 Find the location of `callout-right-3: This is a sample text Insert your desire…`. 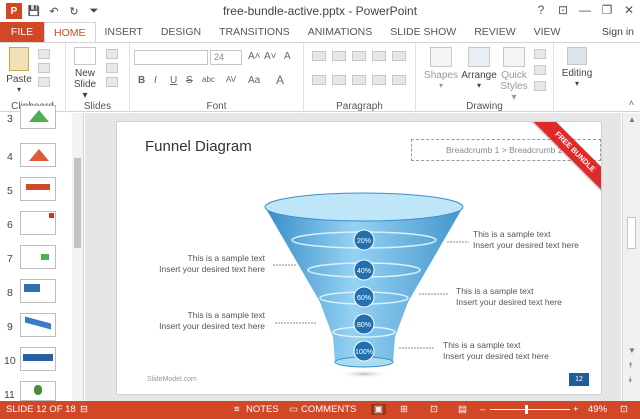

callout-right-3: This is a sample text Insert your desire… is located at coordinates (496, 351).